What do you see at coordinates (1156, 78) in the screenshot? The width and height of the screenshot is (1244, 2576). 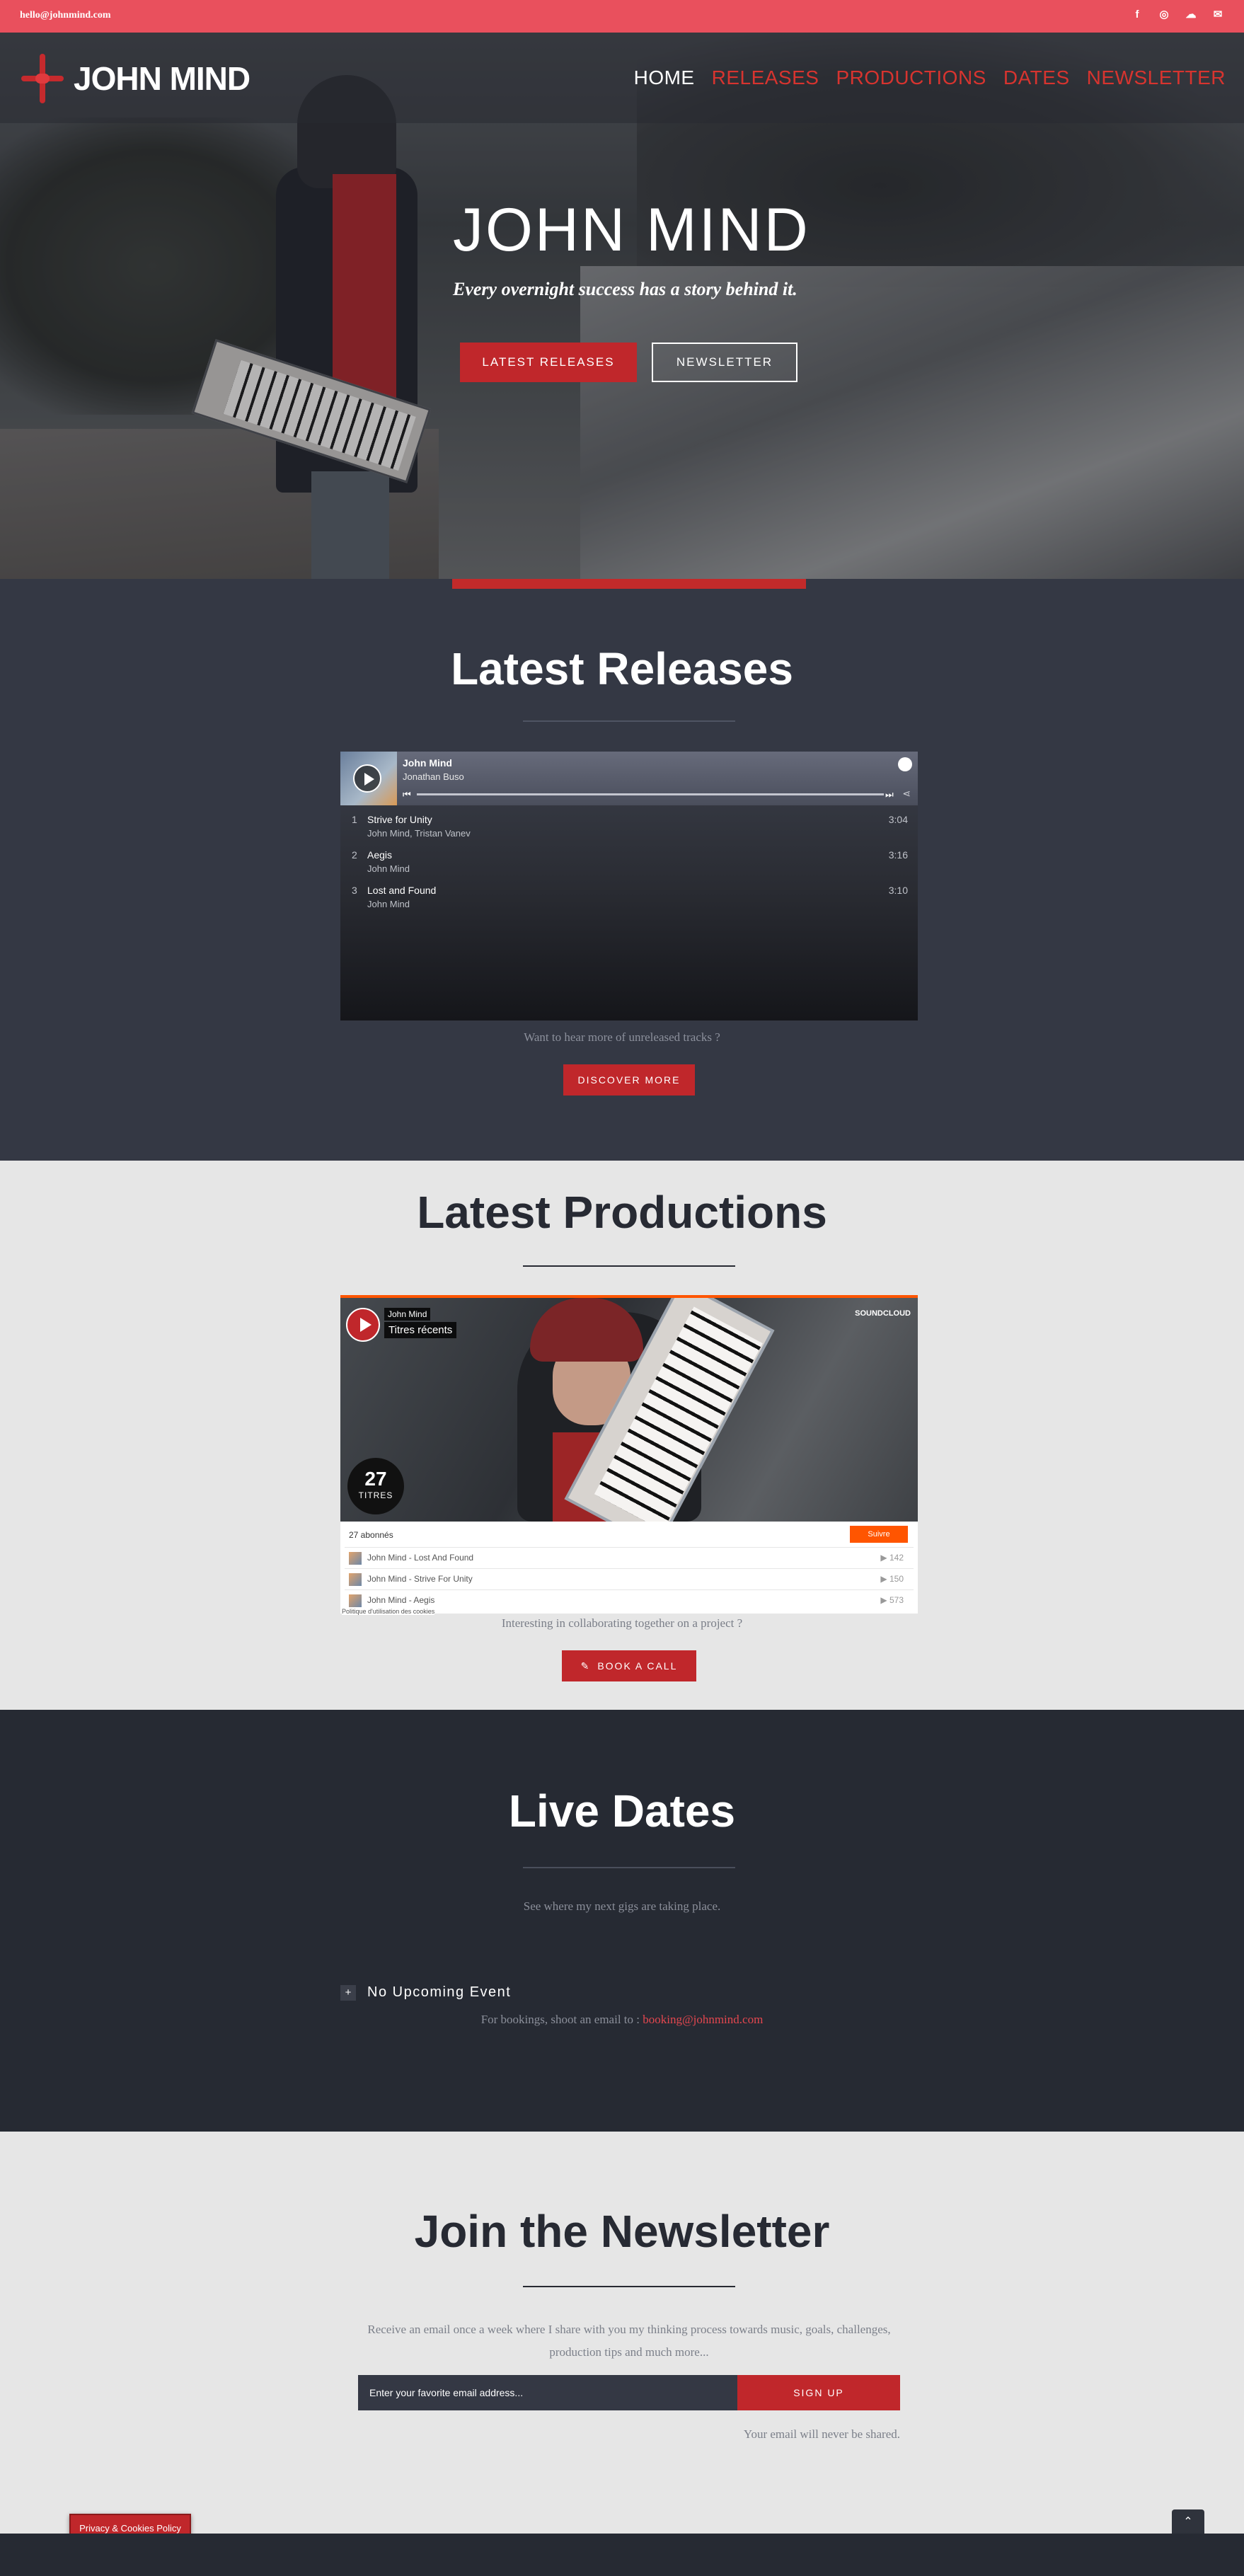 I see `nav-newsletter: NEWSLETTER` at bounding box center [1156, 78].